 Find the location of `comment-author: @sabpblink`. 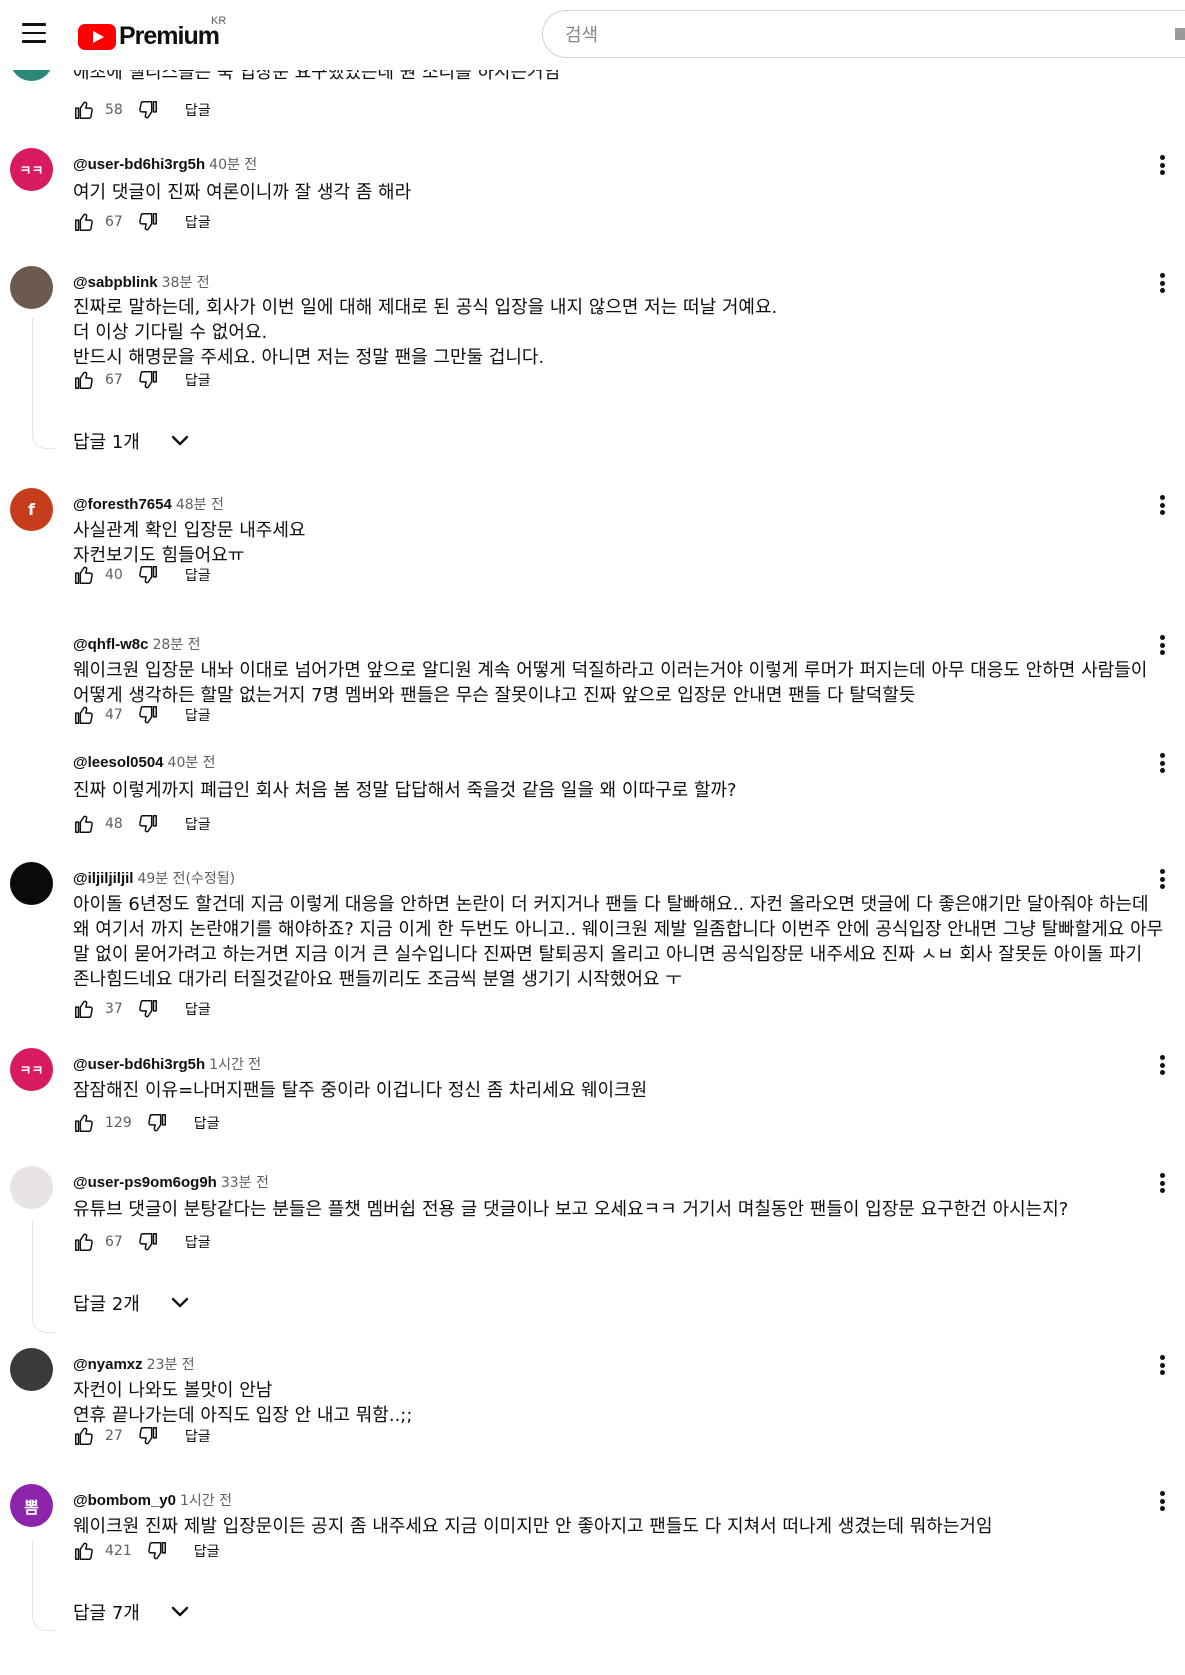

comment-author: @sabpblink is located at coordinates (115, 282).